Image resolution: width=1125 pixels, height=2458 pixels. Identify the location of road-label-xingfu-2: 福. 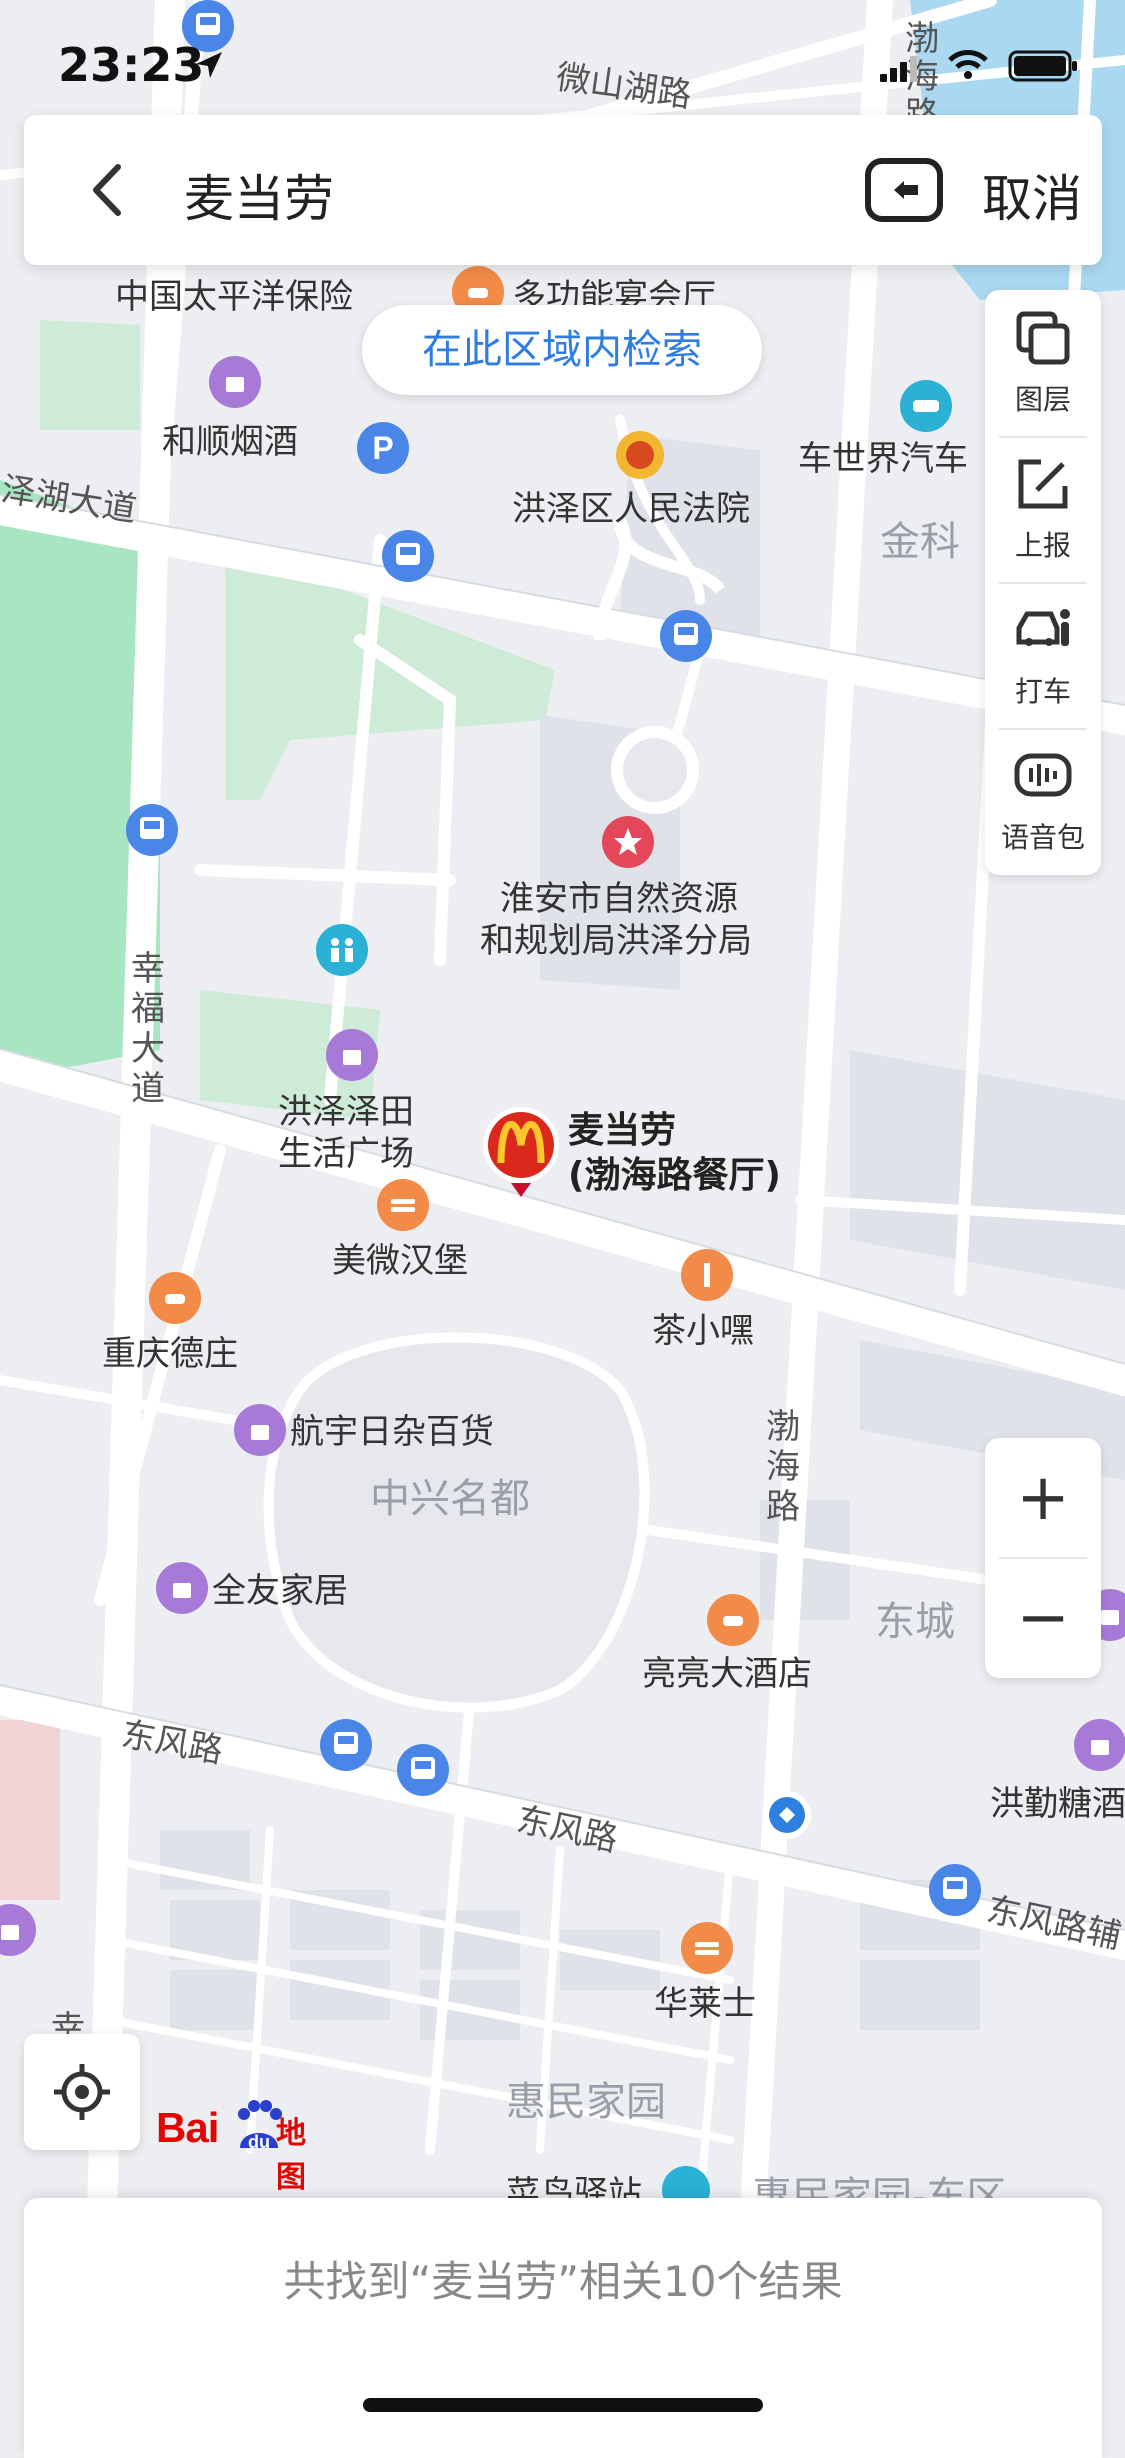
(148, 1009).